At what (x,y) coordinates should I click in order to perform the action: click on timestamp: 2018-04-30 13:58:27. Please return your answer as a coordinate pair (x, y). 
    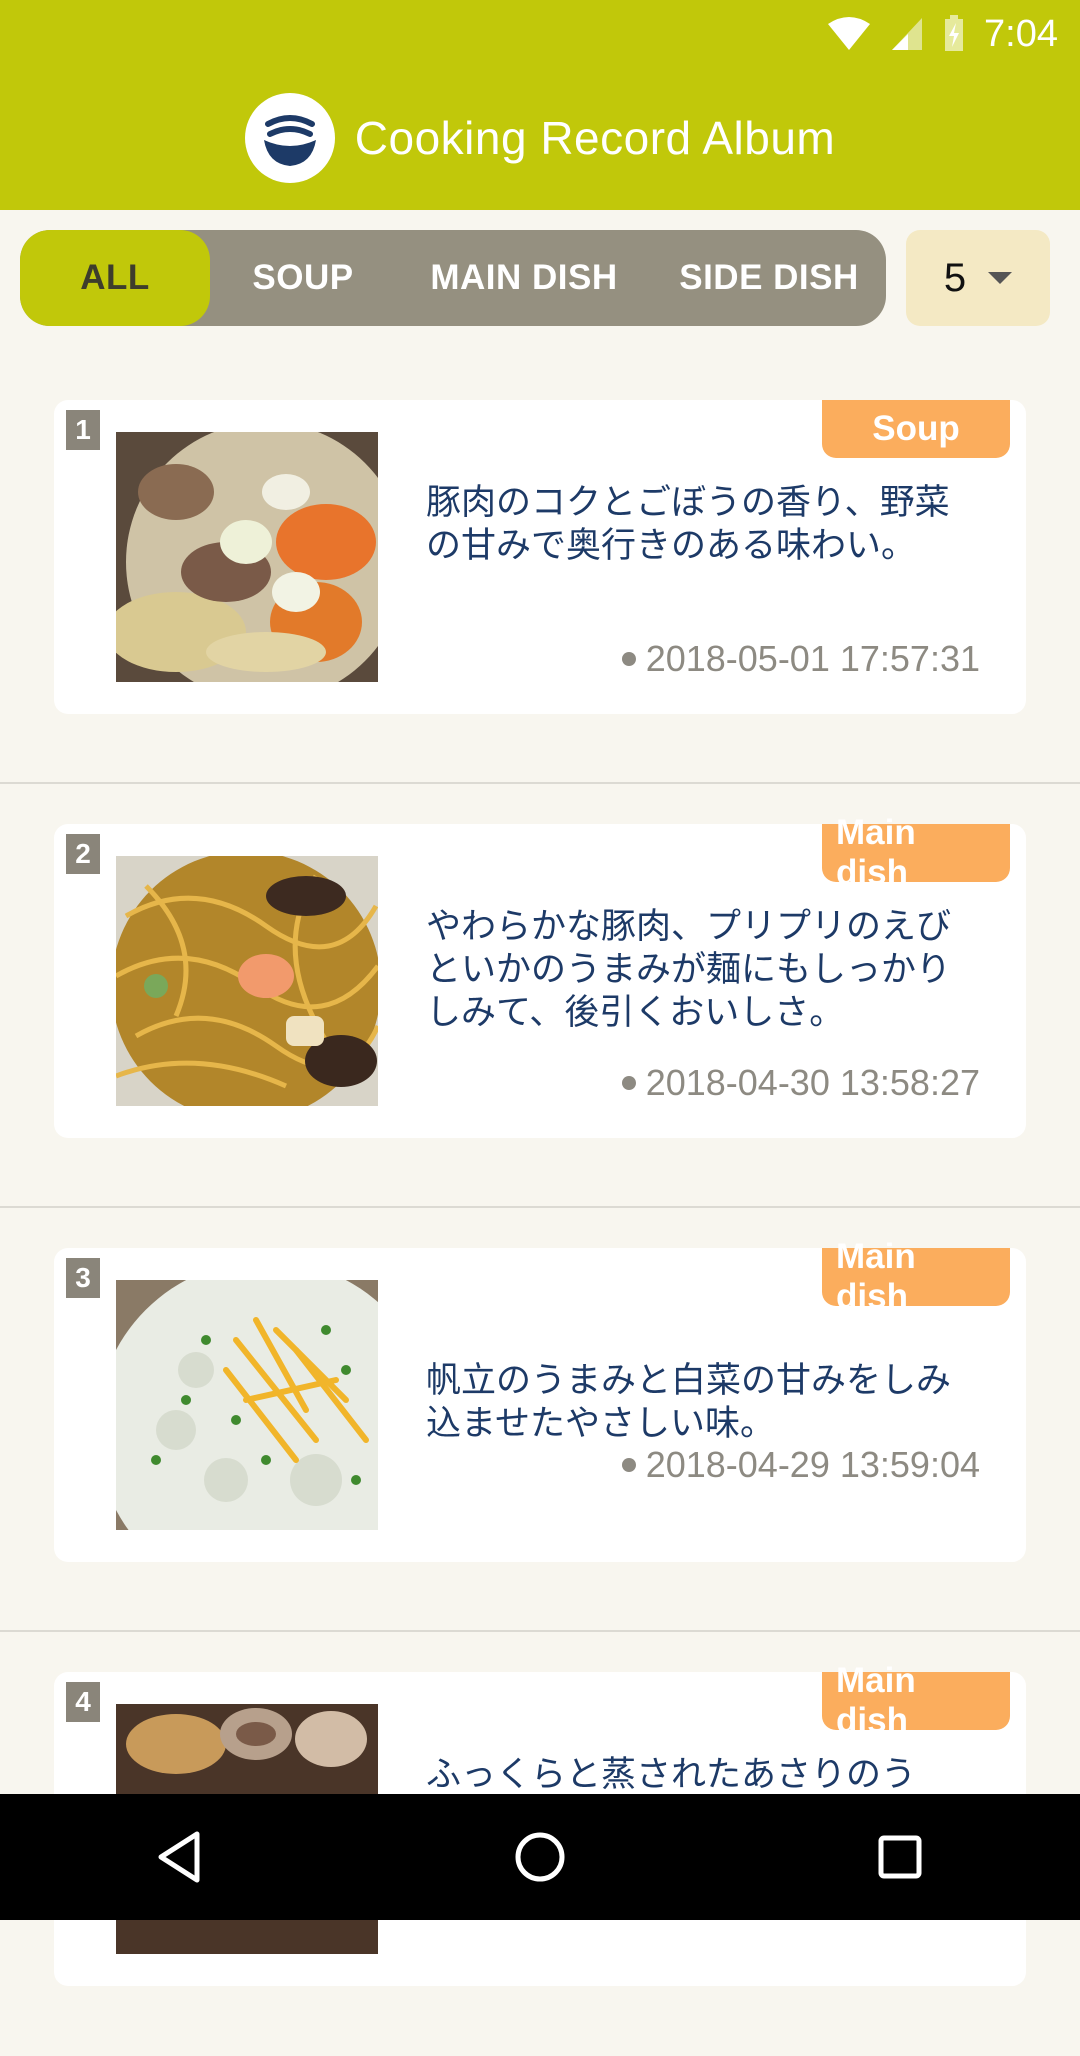
    Looking at the image, I should click on (800, 1083).